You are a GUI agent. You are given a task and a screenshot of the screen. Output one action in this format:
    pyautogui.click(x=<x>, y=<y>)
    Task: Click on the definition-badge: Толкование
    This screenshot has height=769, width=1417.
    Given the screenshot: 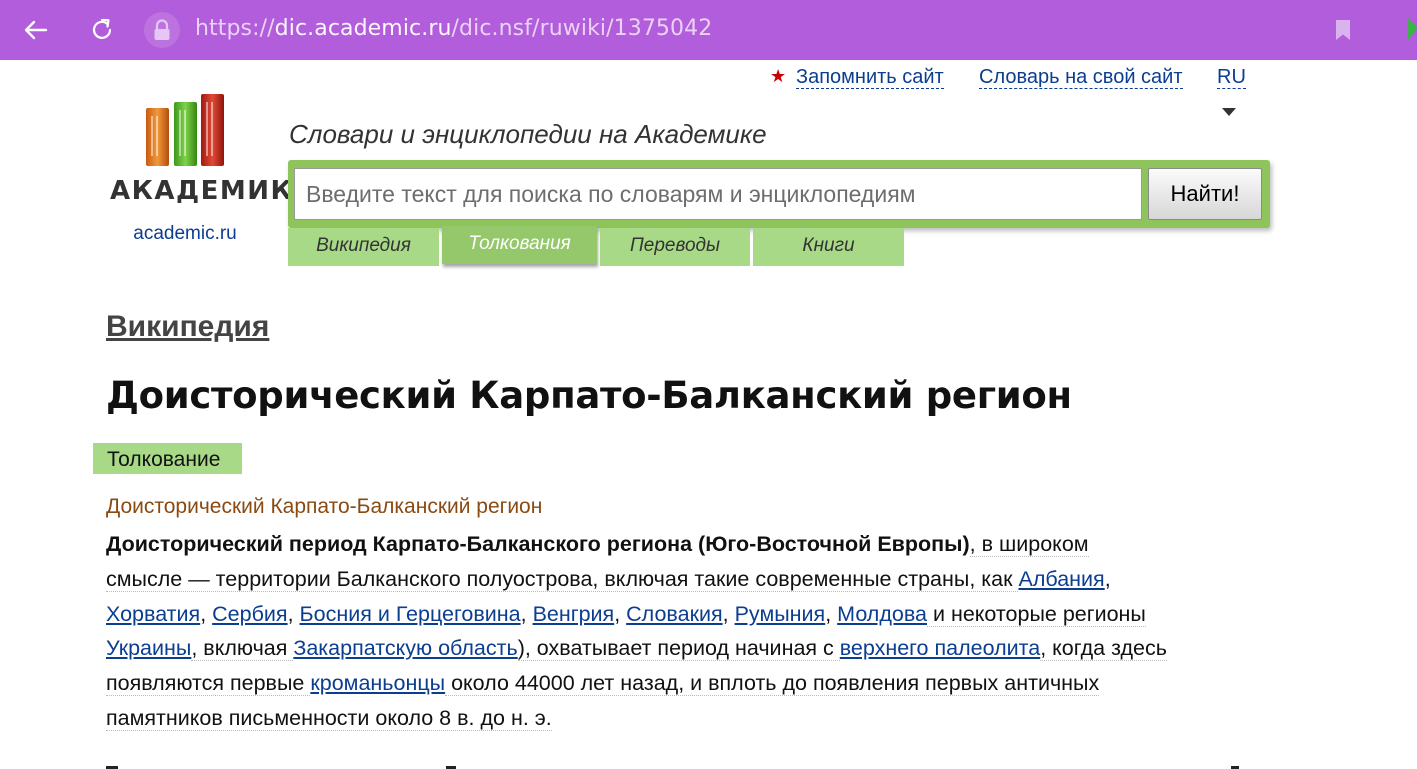 What is the action you would take?
    pyautogui.click(x=167, y=458)
    